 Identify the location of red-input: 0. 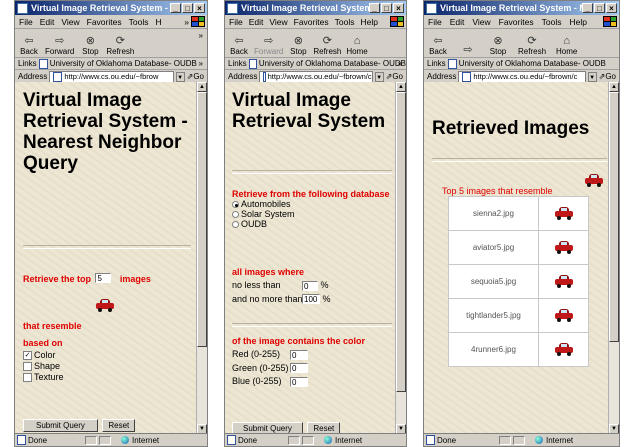
(299, 354).